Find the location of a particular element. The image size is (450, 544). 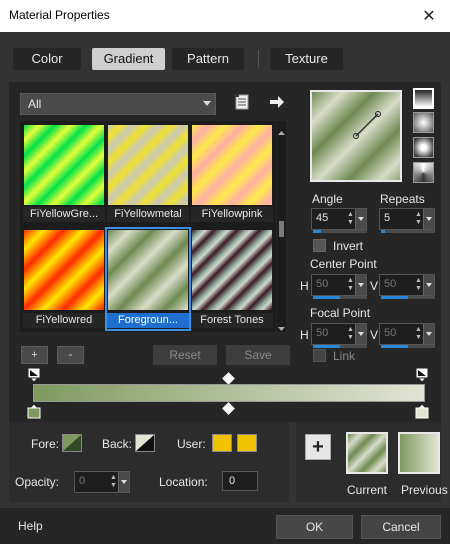

tab-gradient: Gradient is located at coordinates (128, 59).